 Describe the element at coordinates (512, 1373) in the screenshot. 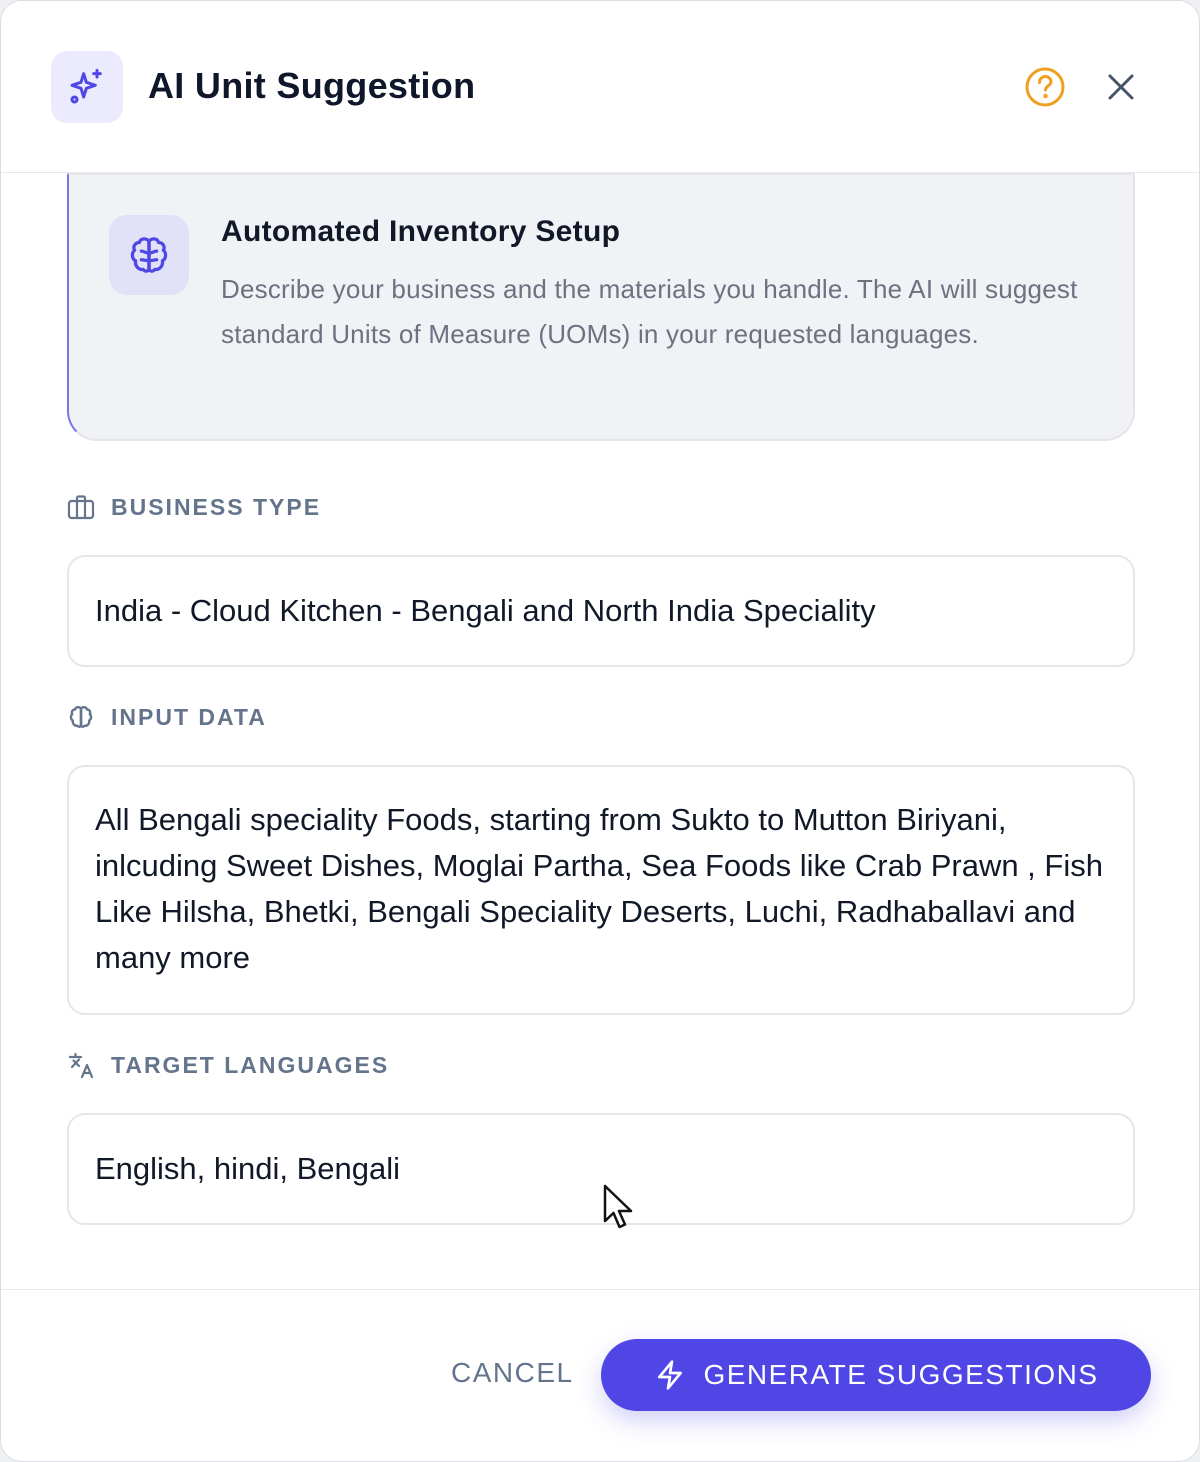

I see `cancel-button: CANCEL` at that location.